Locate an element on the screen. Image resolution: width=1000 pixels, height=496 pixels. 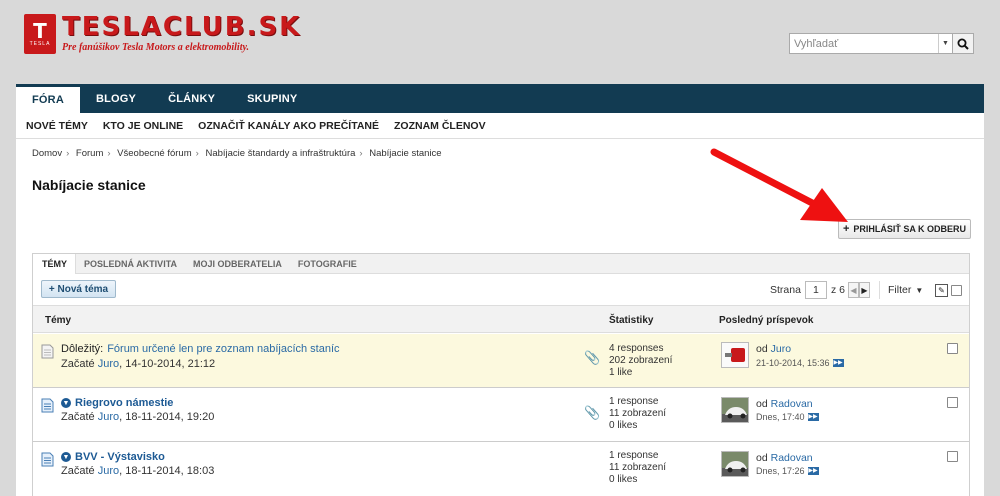
breadcrumb-home: Domov is located at coordinates (47, 153).